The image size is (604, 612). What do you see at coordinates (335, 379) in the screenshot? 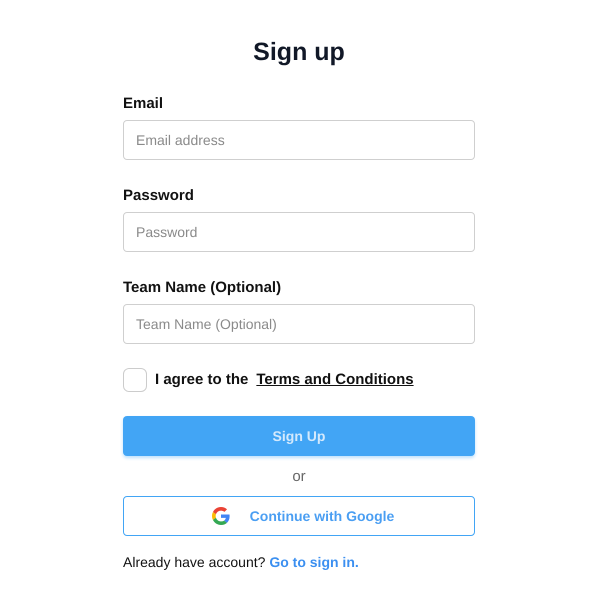
I see `terms-link: Terms and Conditions` at bounding box center [335, 379].